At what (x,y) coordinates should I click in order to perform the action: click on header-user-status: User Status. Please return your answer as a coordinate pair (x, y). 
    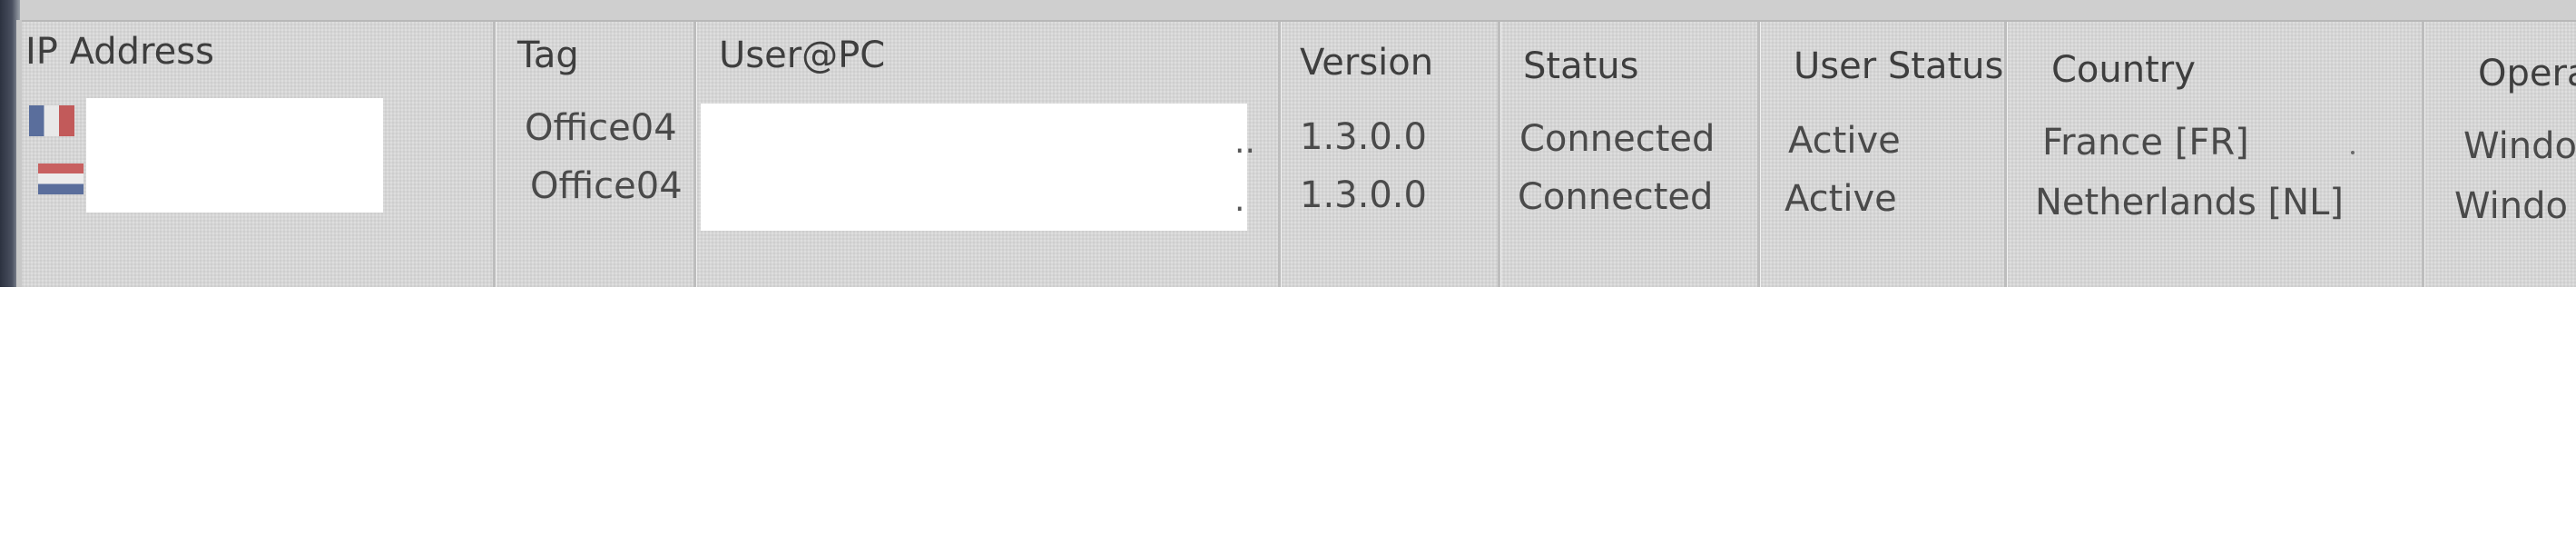
    Looking at the image, I should click on (1898, 66).